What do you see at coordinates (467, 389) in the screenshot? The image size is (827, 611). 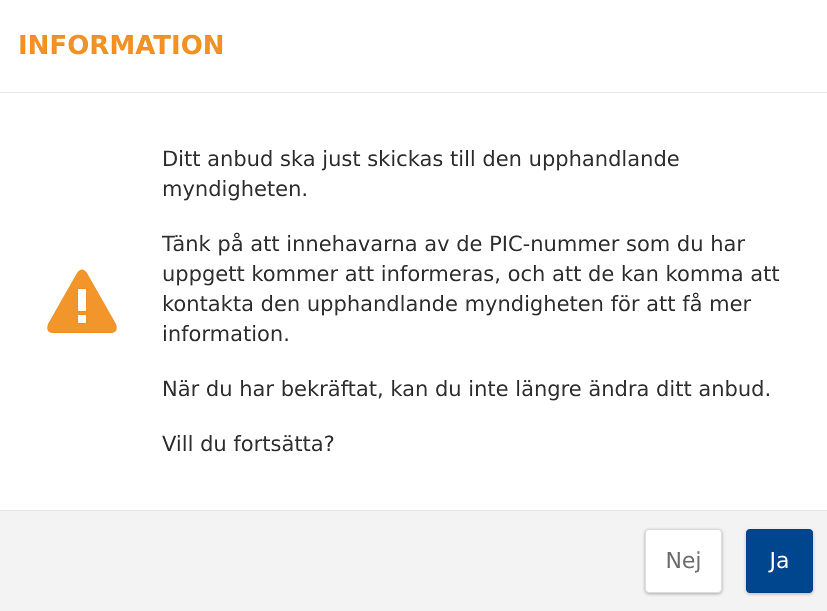 I see `message-text: När du har bekräftat, kan du inte längre ändra ditt anbud.` at bounding box center [467, 389].